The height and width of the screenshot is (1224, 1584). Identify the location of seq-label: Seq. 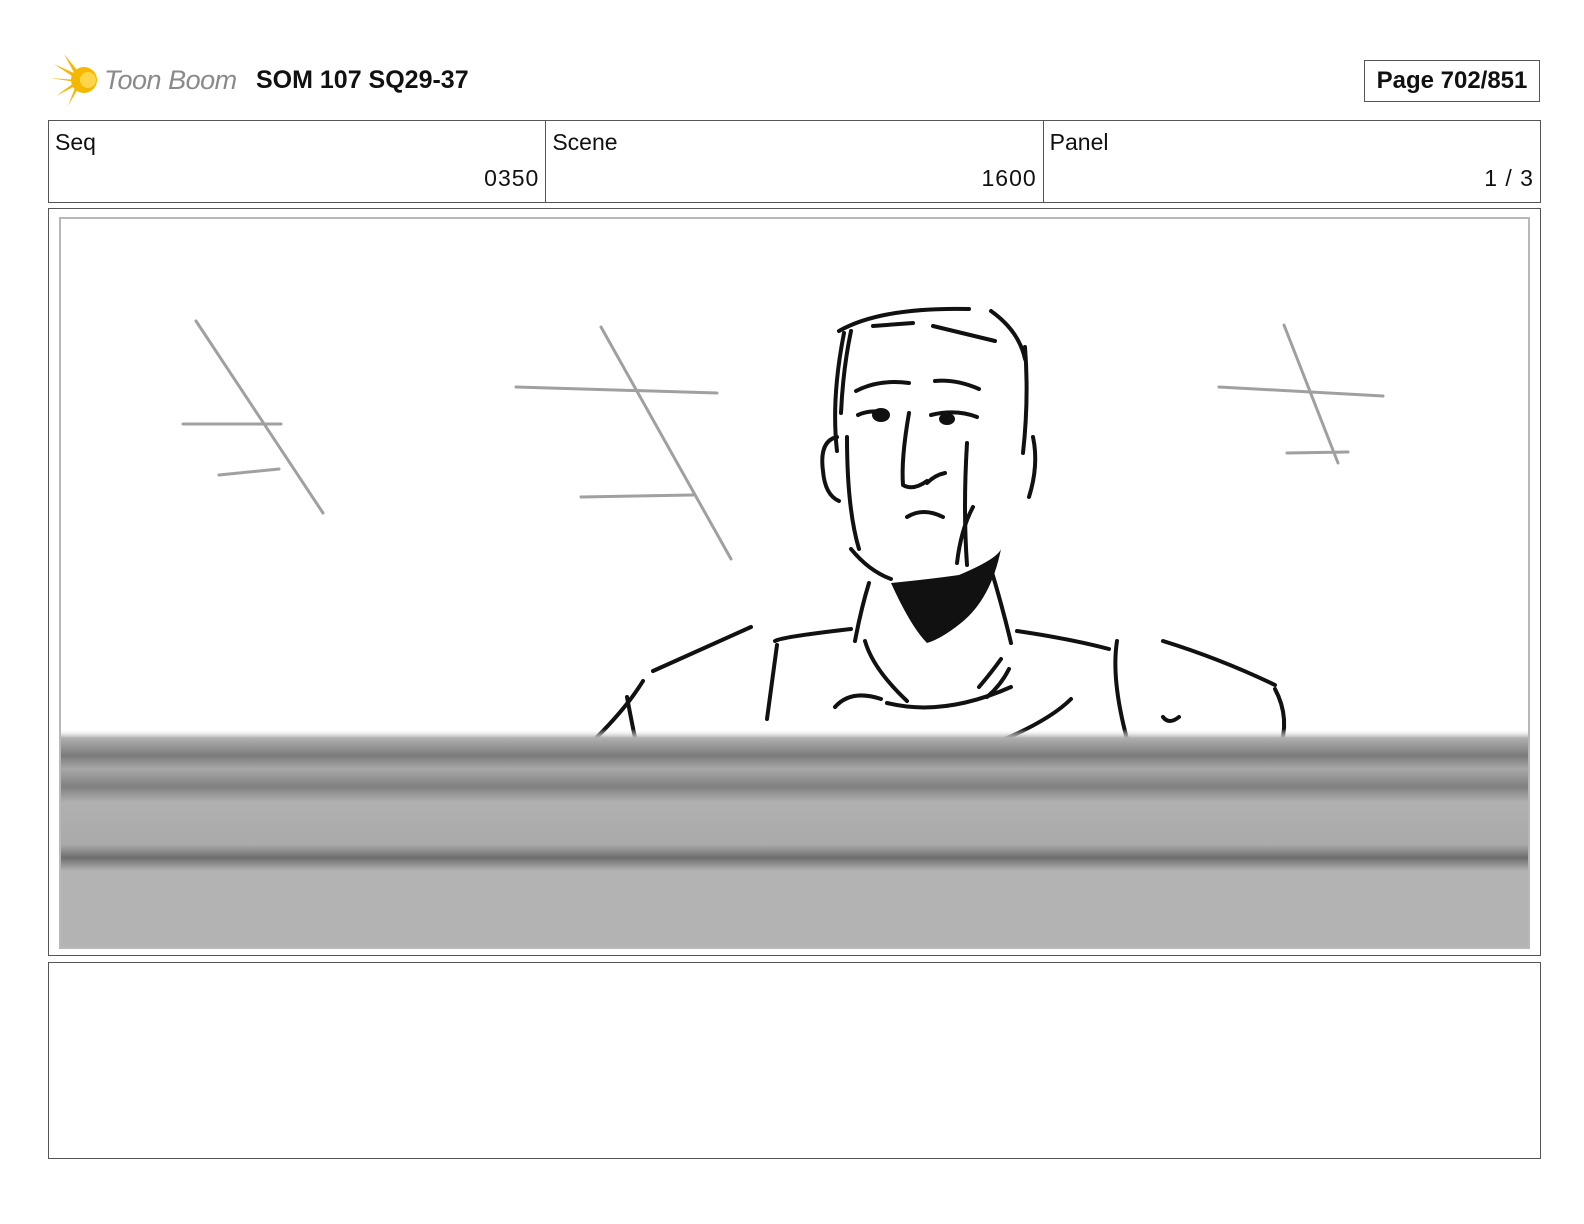
(75, 142).